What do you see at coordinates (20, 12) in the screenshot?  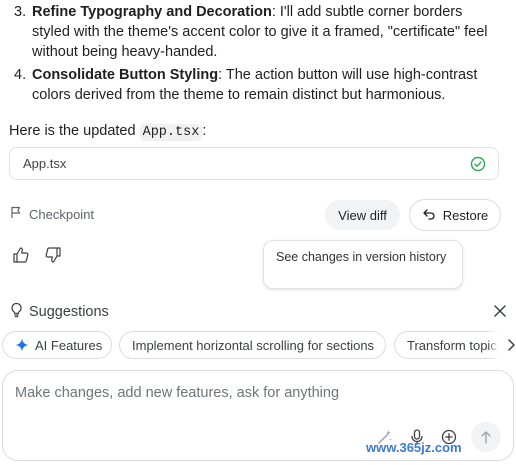 I see `step-number: 3.` at bounding box center [20, 12].